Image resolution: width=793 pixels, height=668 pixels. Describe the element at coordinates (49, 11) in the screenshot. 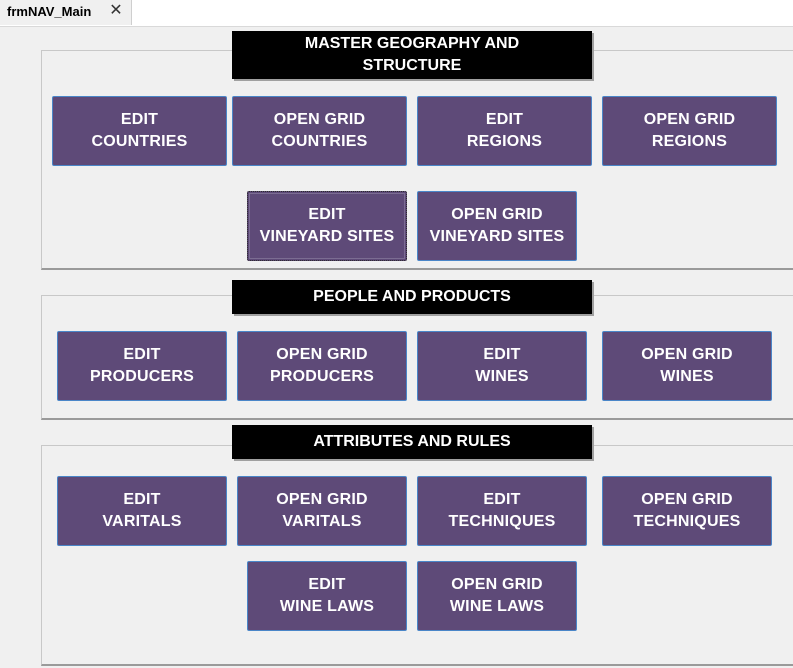

I see `tab-label: frmNAV_Main` at that location.